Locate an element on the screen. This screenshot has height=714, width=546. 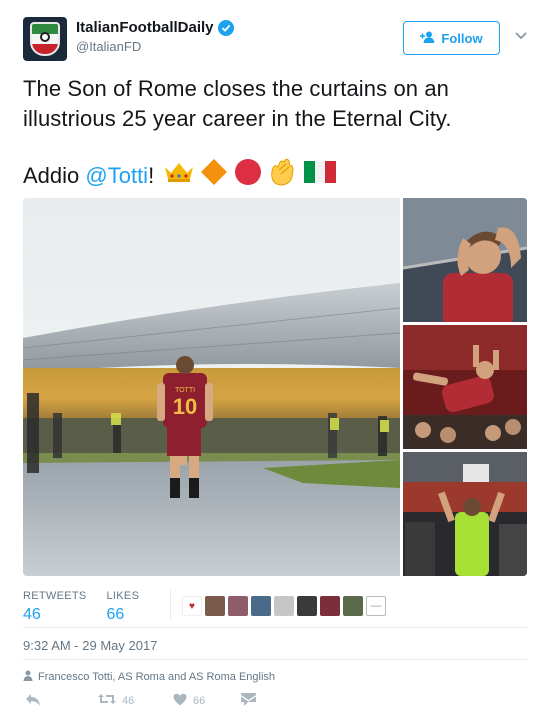
orange-diamond-emoji is located at coordinates (214, 176).